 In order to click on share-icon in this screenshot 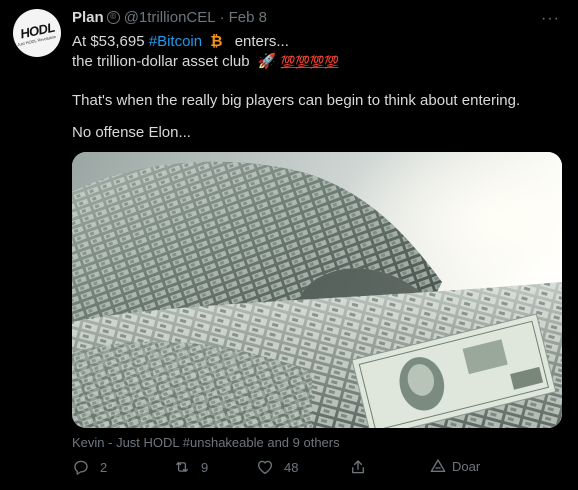, I will do `click(358, 467)`.